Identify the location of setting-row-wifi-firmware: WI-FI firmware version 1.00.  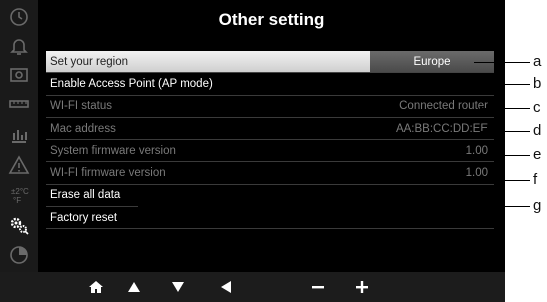
(270, 173).